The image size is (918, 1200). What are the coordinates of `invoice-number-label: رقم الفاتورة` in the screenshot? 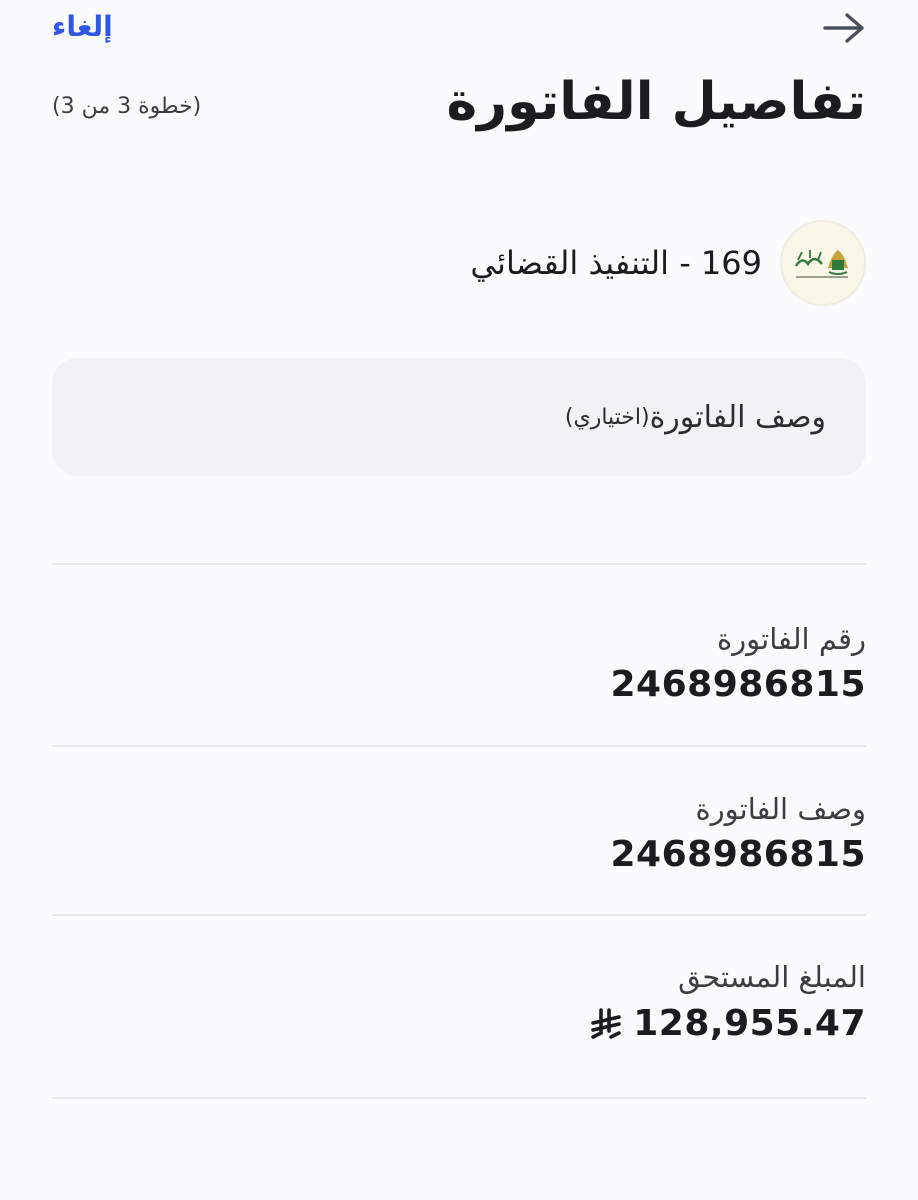 It's located at (791, 639).